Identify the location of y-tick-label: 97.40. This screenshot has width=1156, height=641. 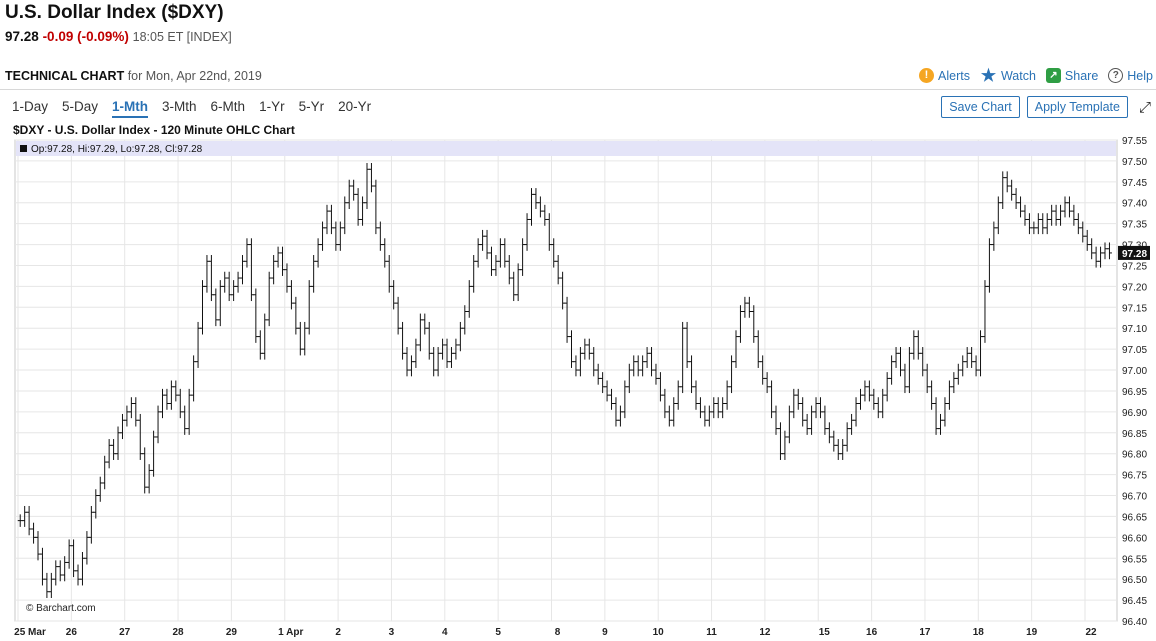
(1134, 204).